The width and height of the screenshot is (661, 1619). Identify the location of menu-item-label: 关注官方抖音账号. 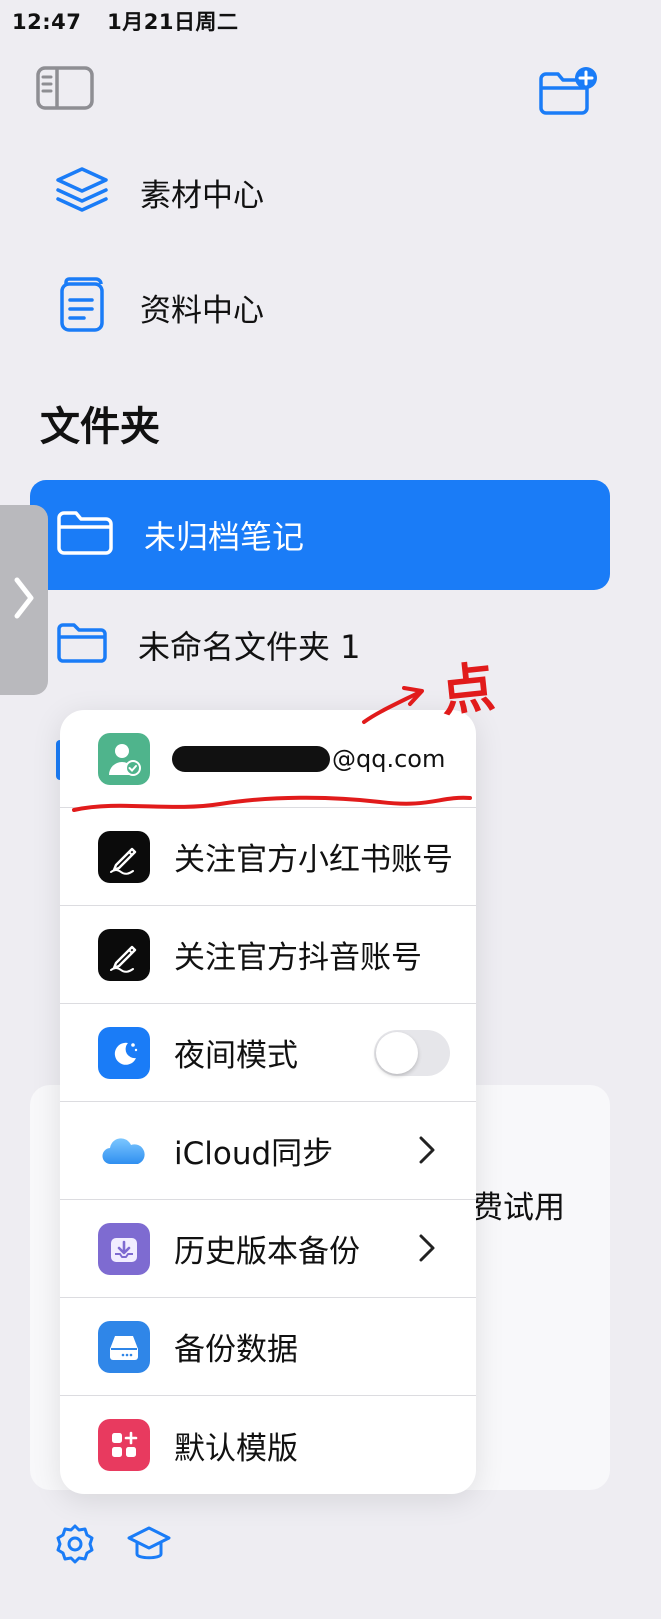
(298, 958).